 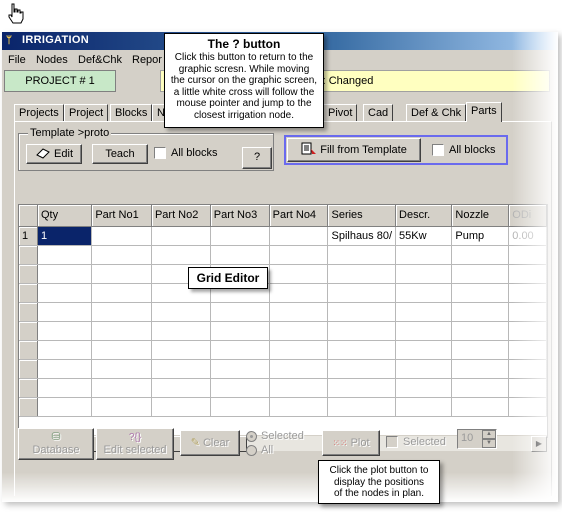 I want to click on menu-file: File, so click(x=17, y=60).